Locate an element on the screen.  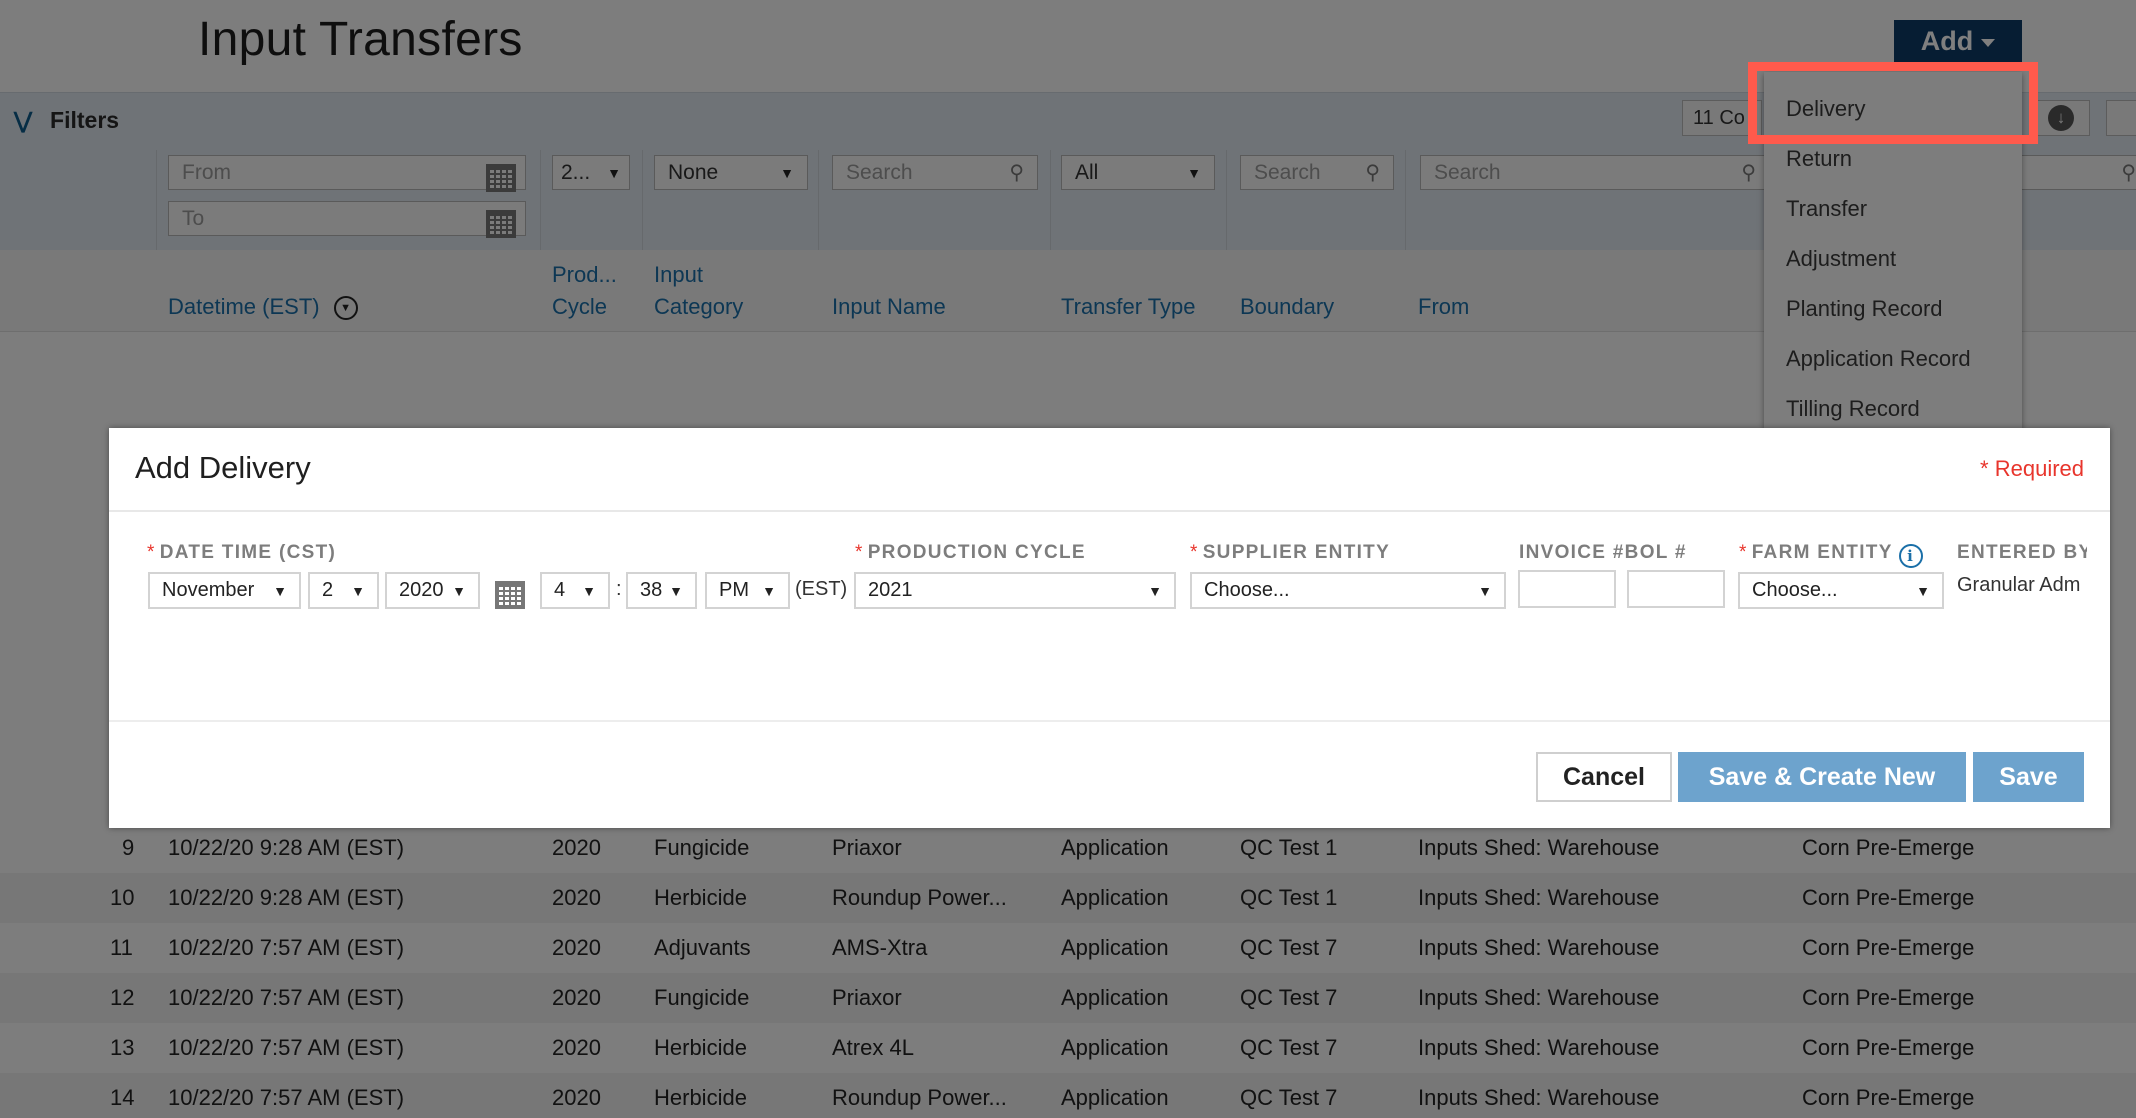
supplier-entity-label-text: SUPPLIER ENTITY is located at coordinates (1296, 552).